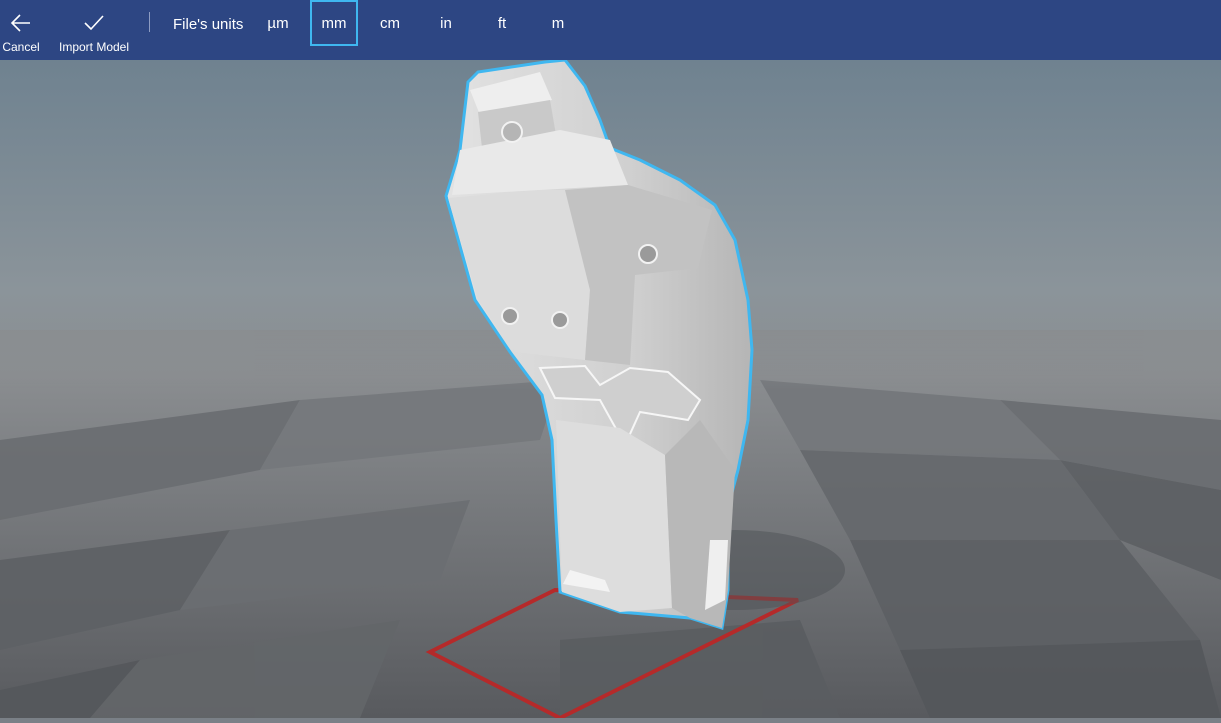 This screenshot has width=1221, height=723. I want to click on files-units-label: File's units, so click(208, 24).